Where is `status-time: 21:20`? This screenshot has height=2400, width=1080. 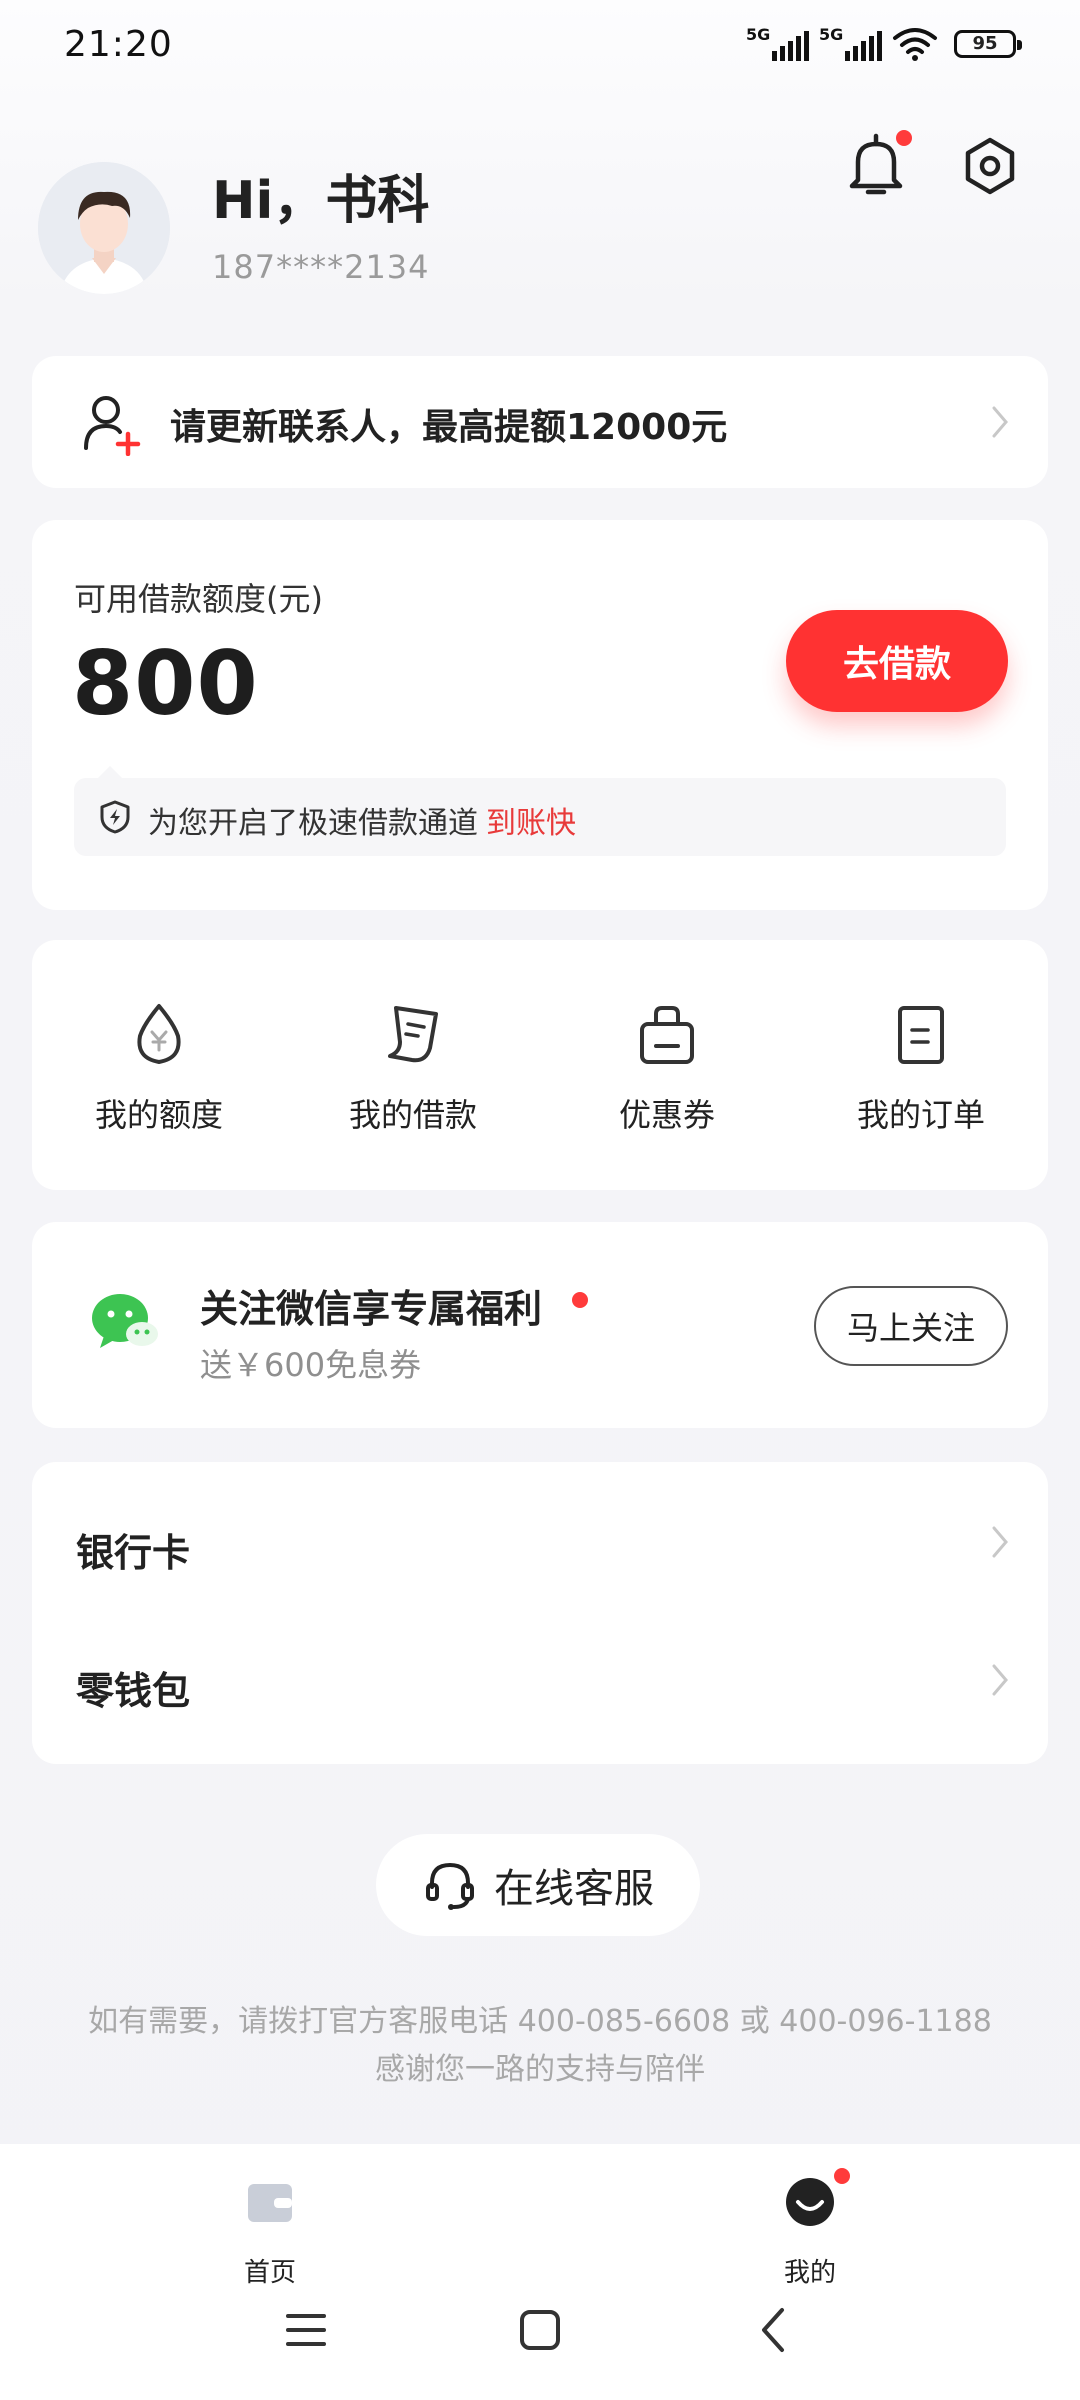 status-time: 21:20 is located at coordinates (118, 44).